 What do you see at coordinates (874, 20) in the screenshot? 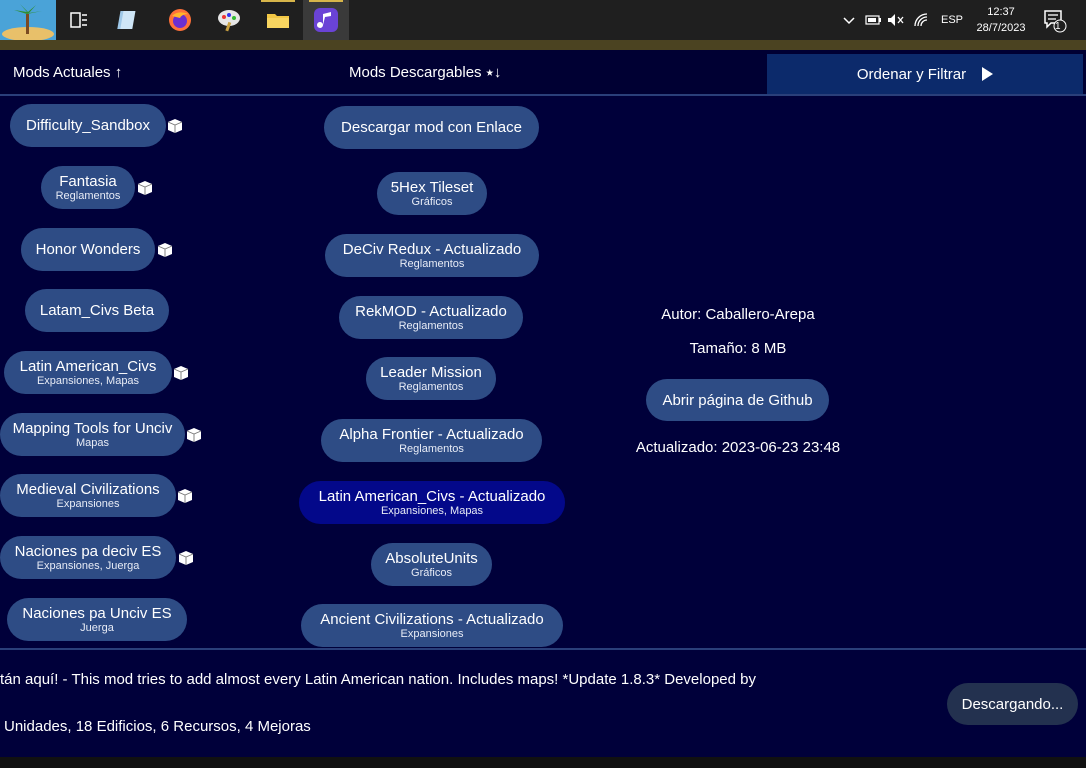
I see `battery-icon` at bounding box center [874, 20].